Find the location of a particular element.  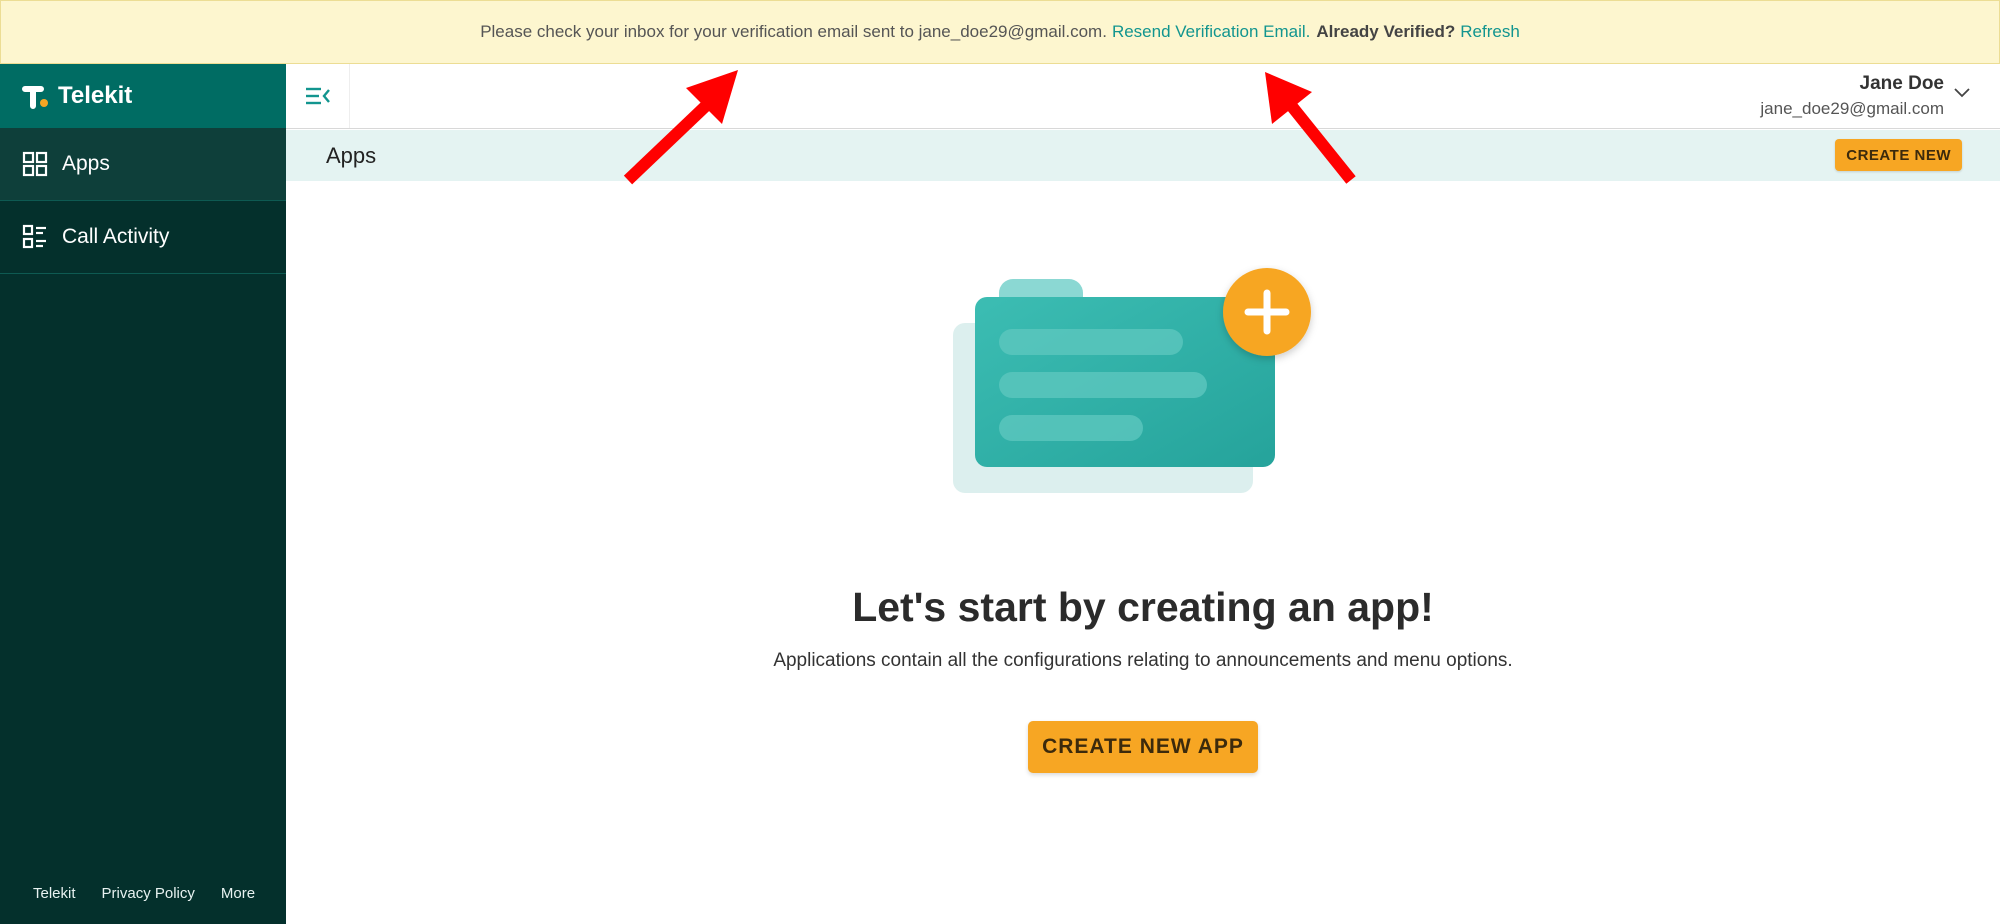

footer-link-telekit: Telekit is located at coordinates (54, 893).